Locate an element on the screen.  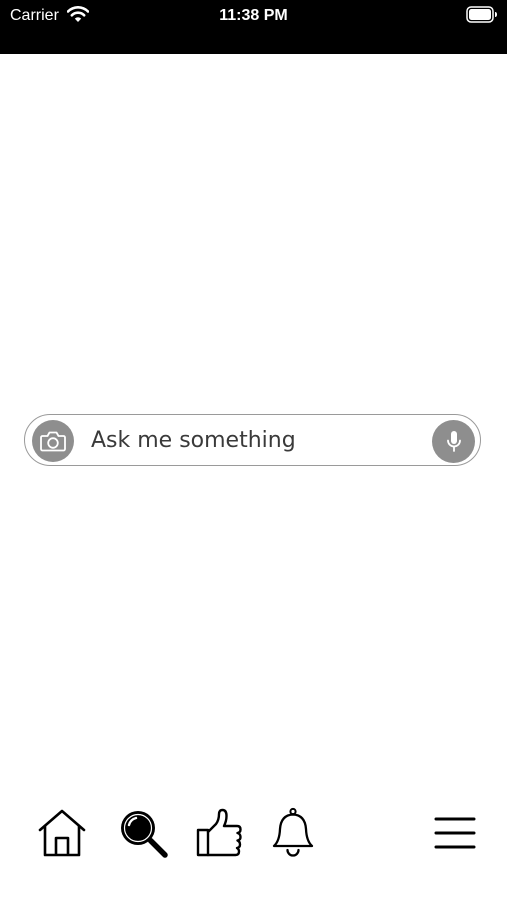
thumbs-up-icon is located at coordinates (219, 832).